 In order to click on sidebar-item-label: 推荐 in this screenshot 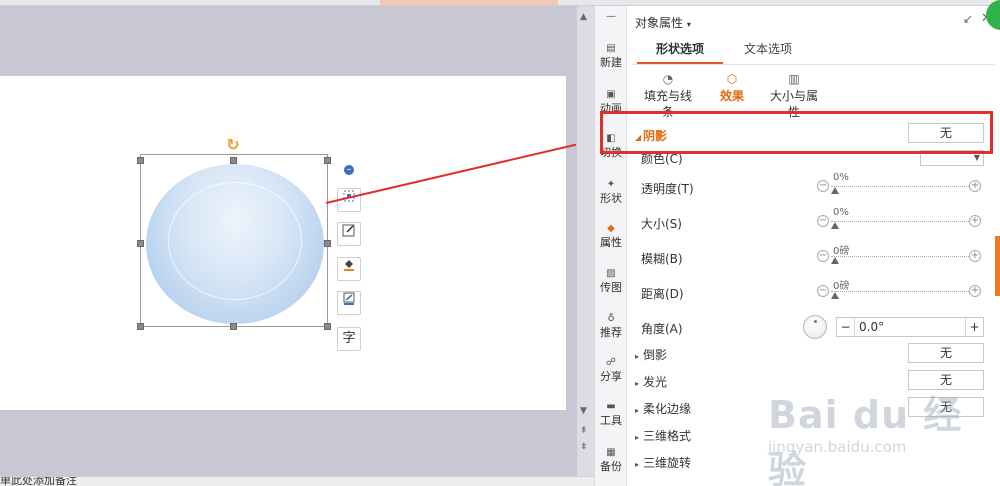, I will do `click(611, 332)`.